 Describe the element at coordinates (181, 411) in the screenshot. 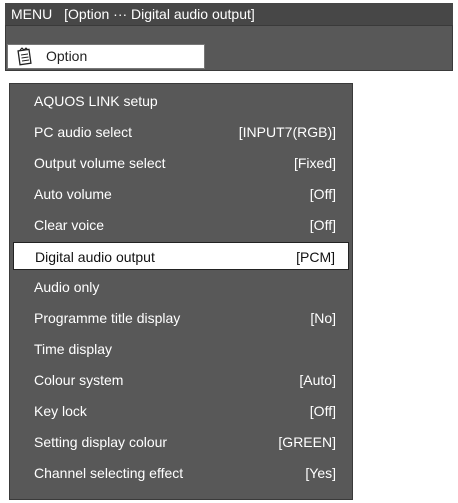

I see `menu-item: Key lock [Off]` at that location.